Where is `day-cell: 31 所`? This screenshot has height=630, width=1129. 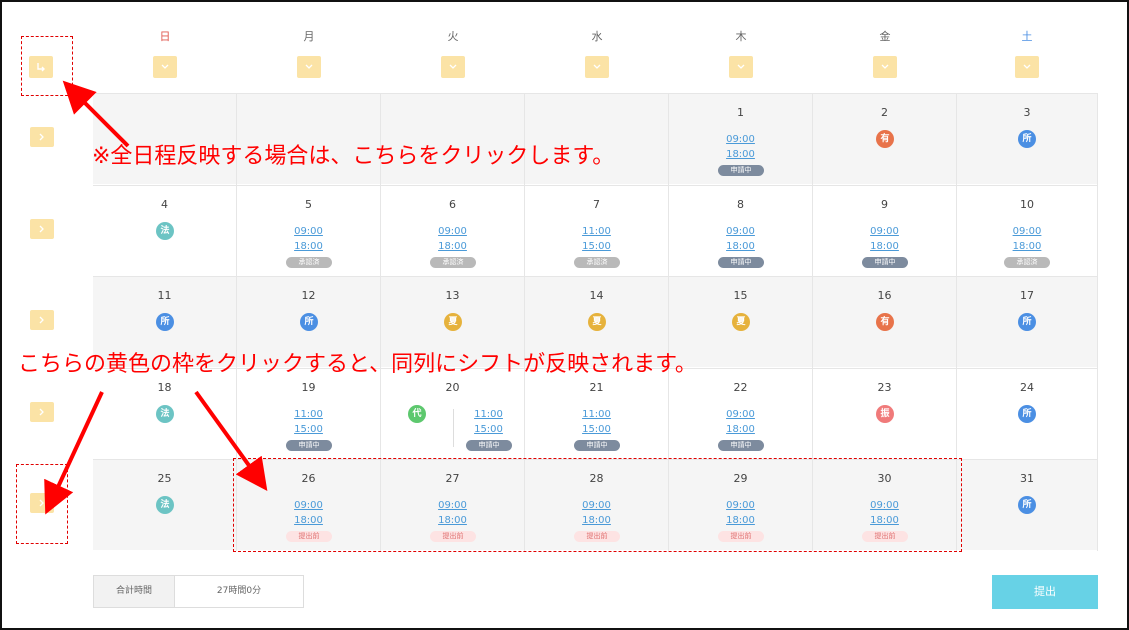 day-cell: 31 所 is located at coordinates (1027, 506).